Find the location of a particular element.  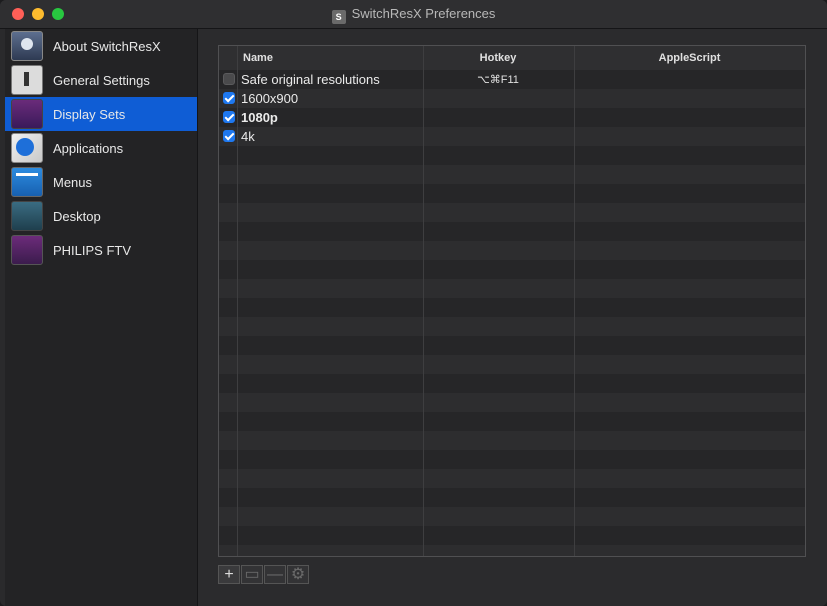

sidebar-item-general-settings: General Settings is located at coordinates (101, 80).